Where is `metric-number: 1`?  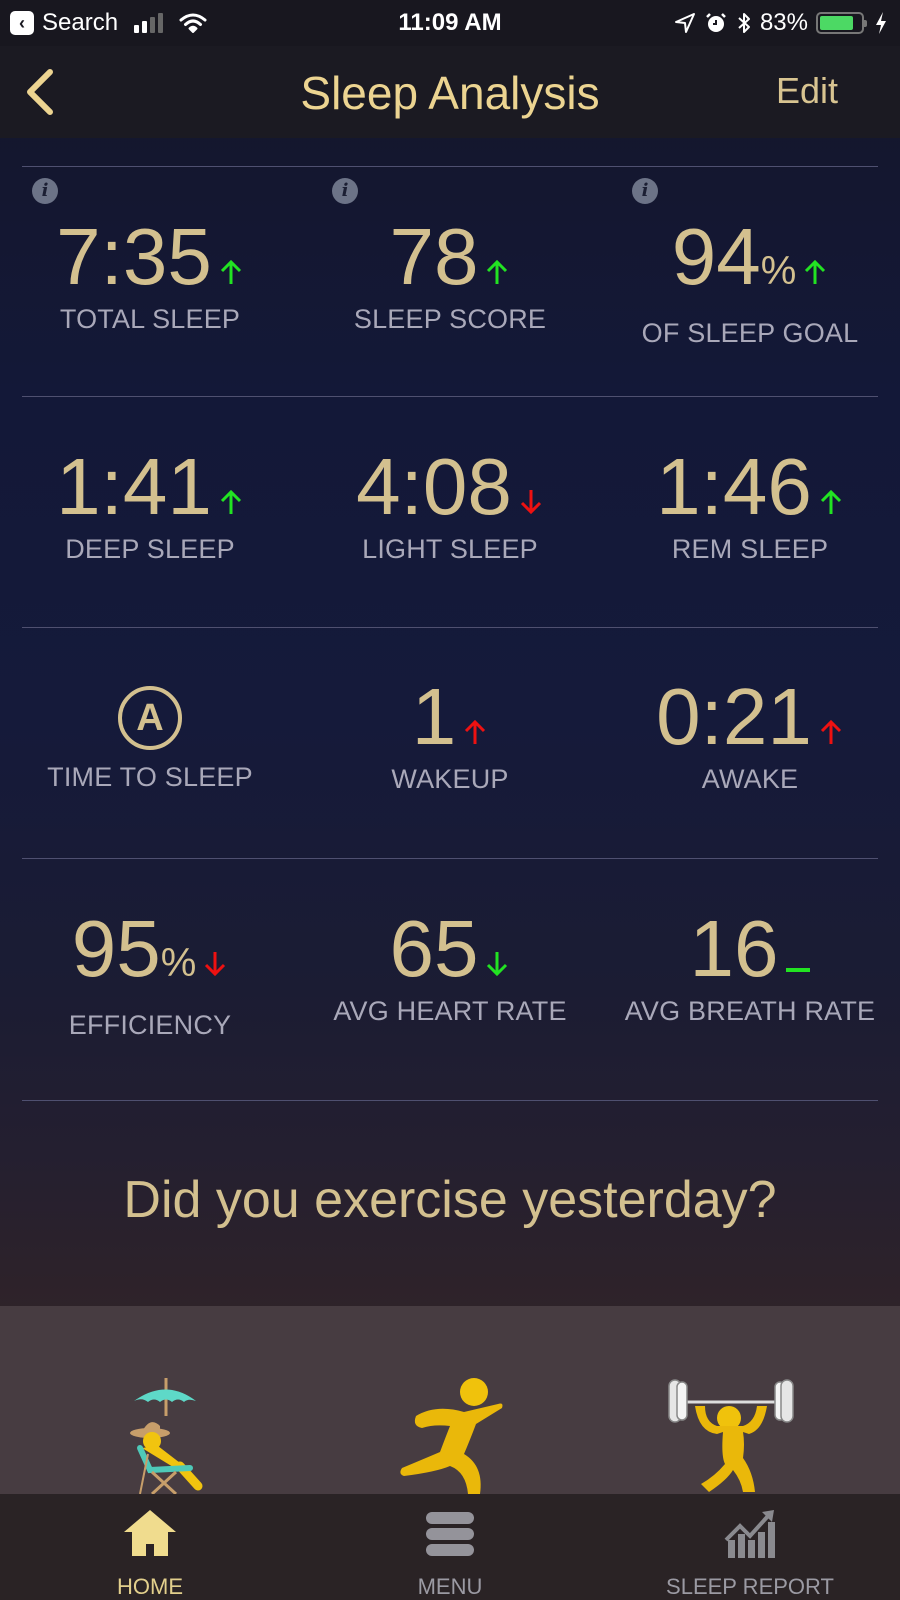
metric-number: 1 is located at coordinates (434, 716).